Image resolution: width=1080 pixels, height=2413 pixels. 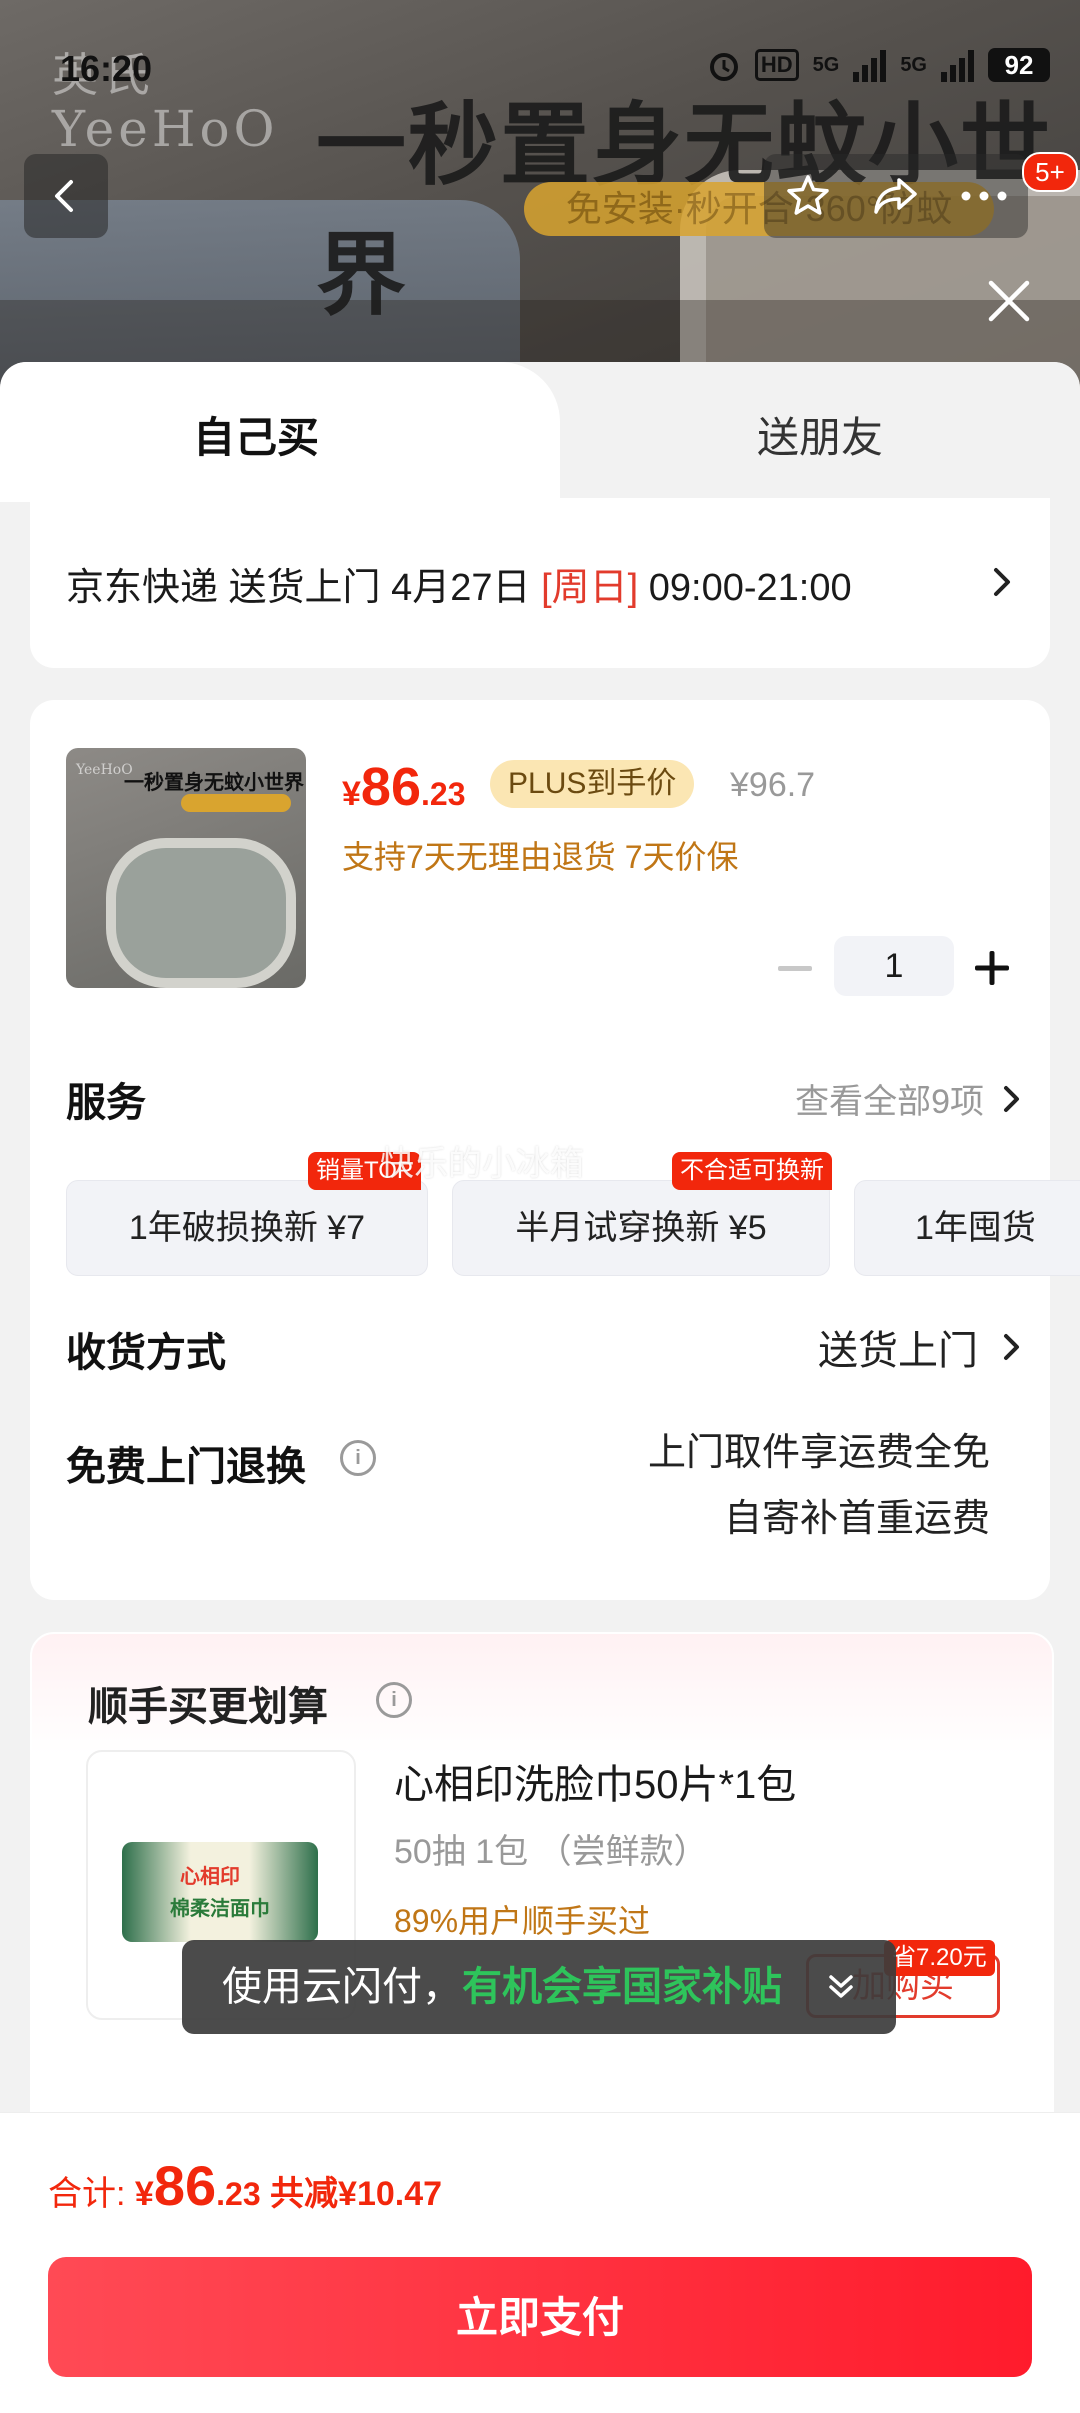 What do you see at coordinates (752, 1171) in the screenshot?
I see `service-badge-fit: 不合适可换新` at bounding box center [752, 1171].